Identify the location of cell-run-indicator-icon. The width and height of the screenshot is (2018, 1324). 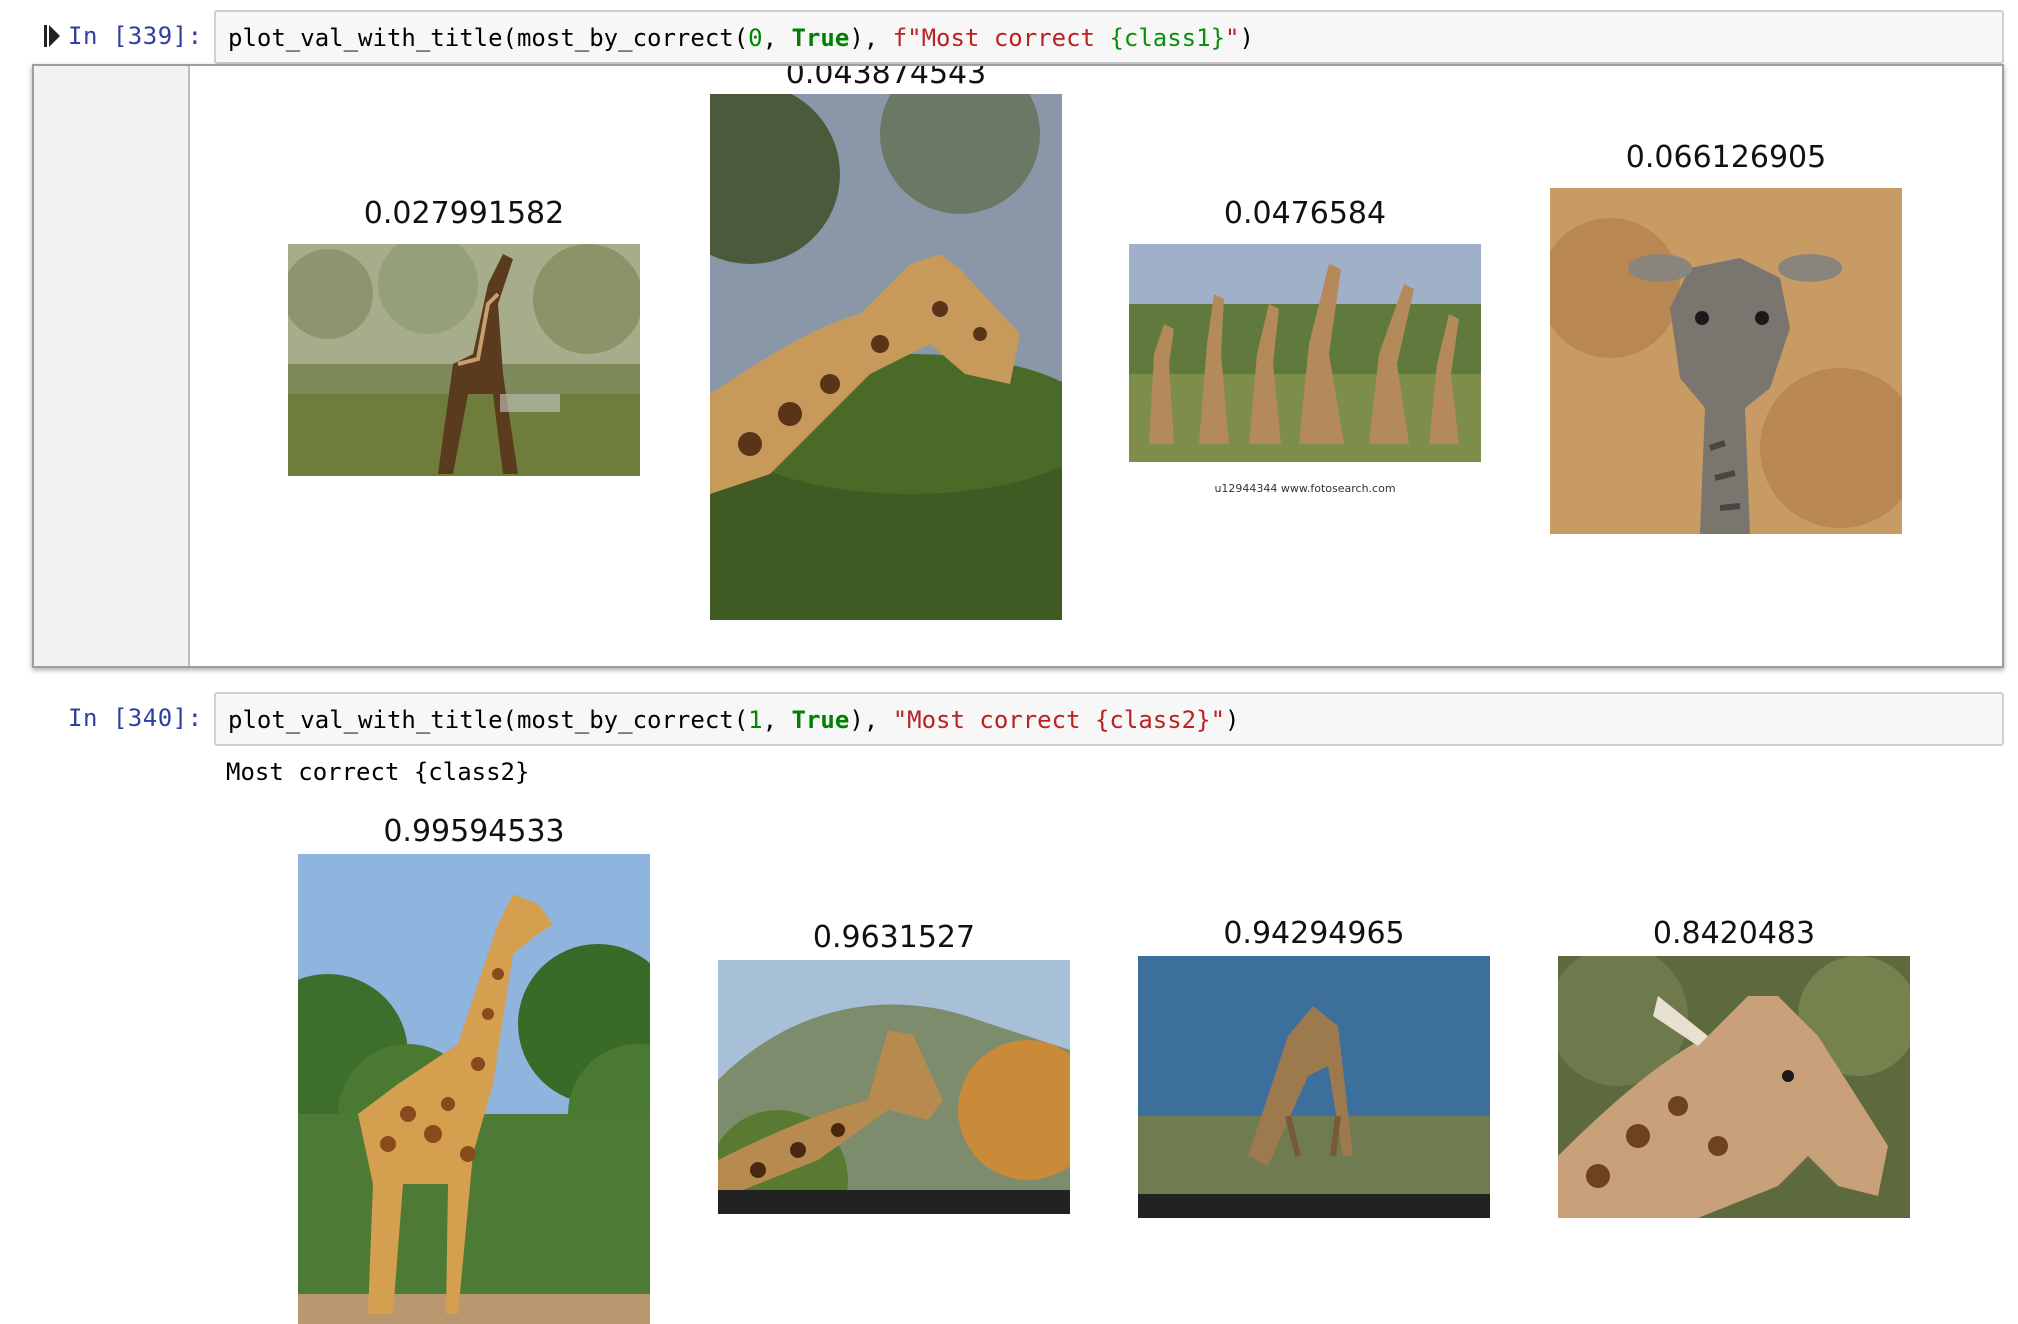
(53, 36).